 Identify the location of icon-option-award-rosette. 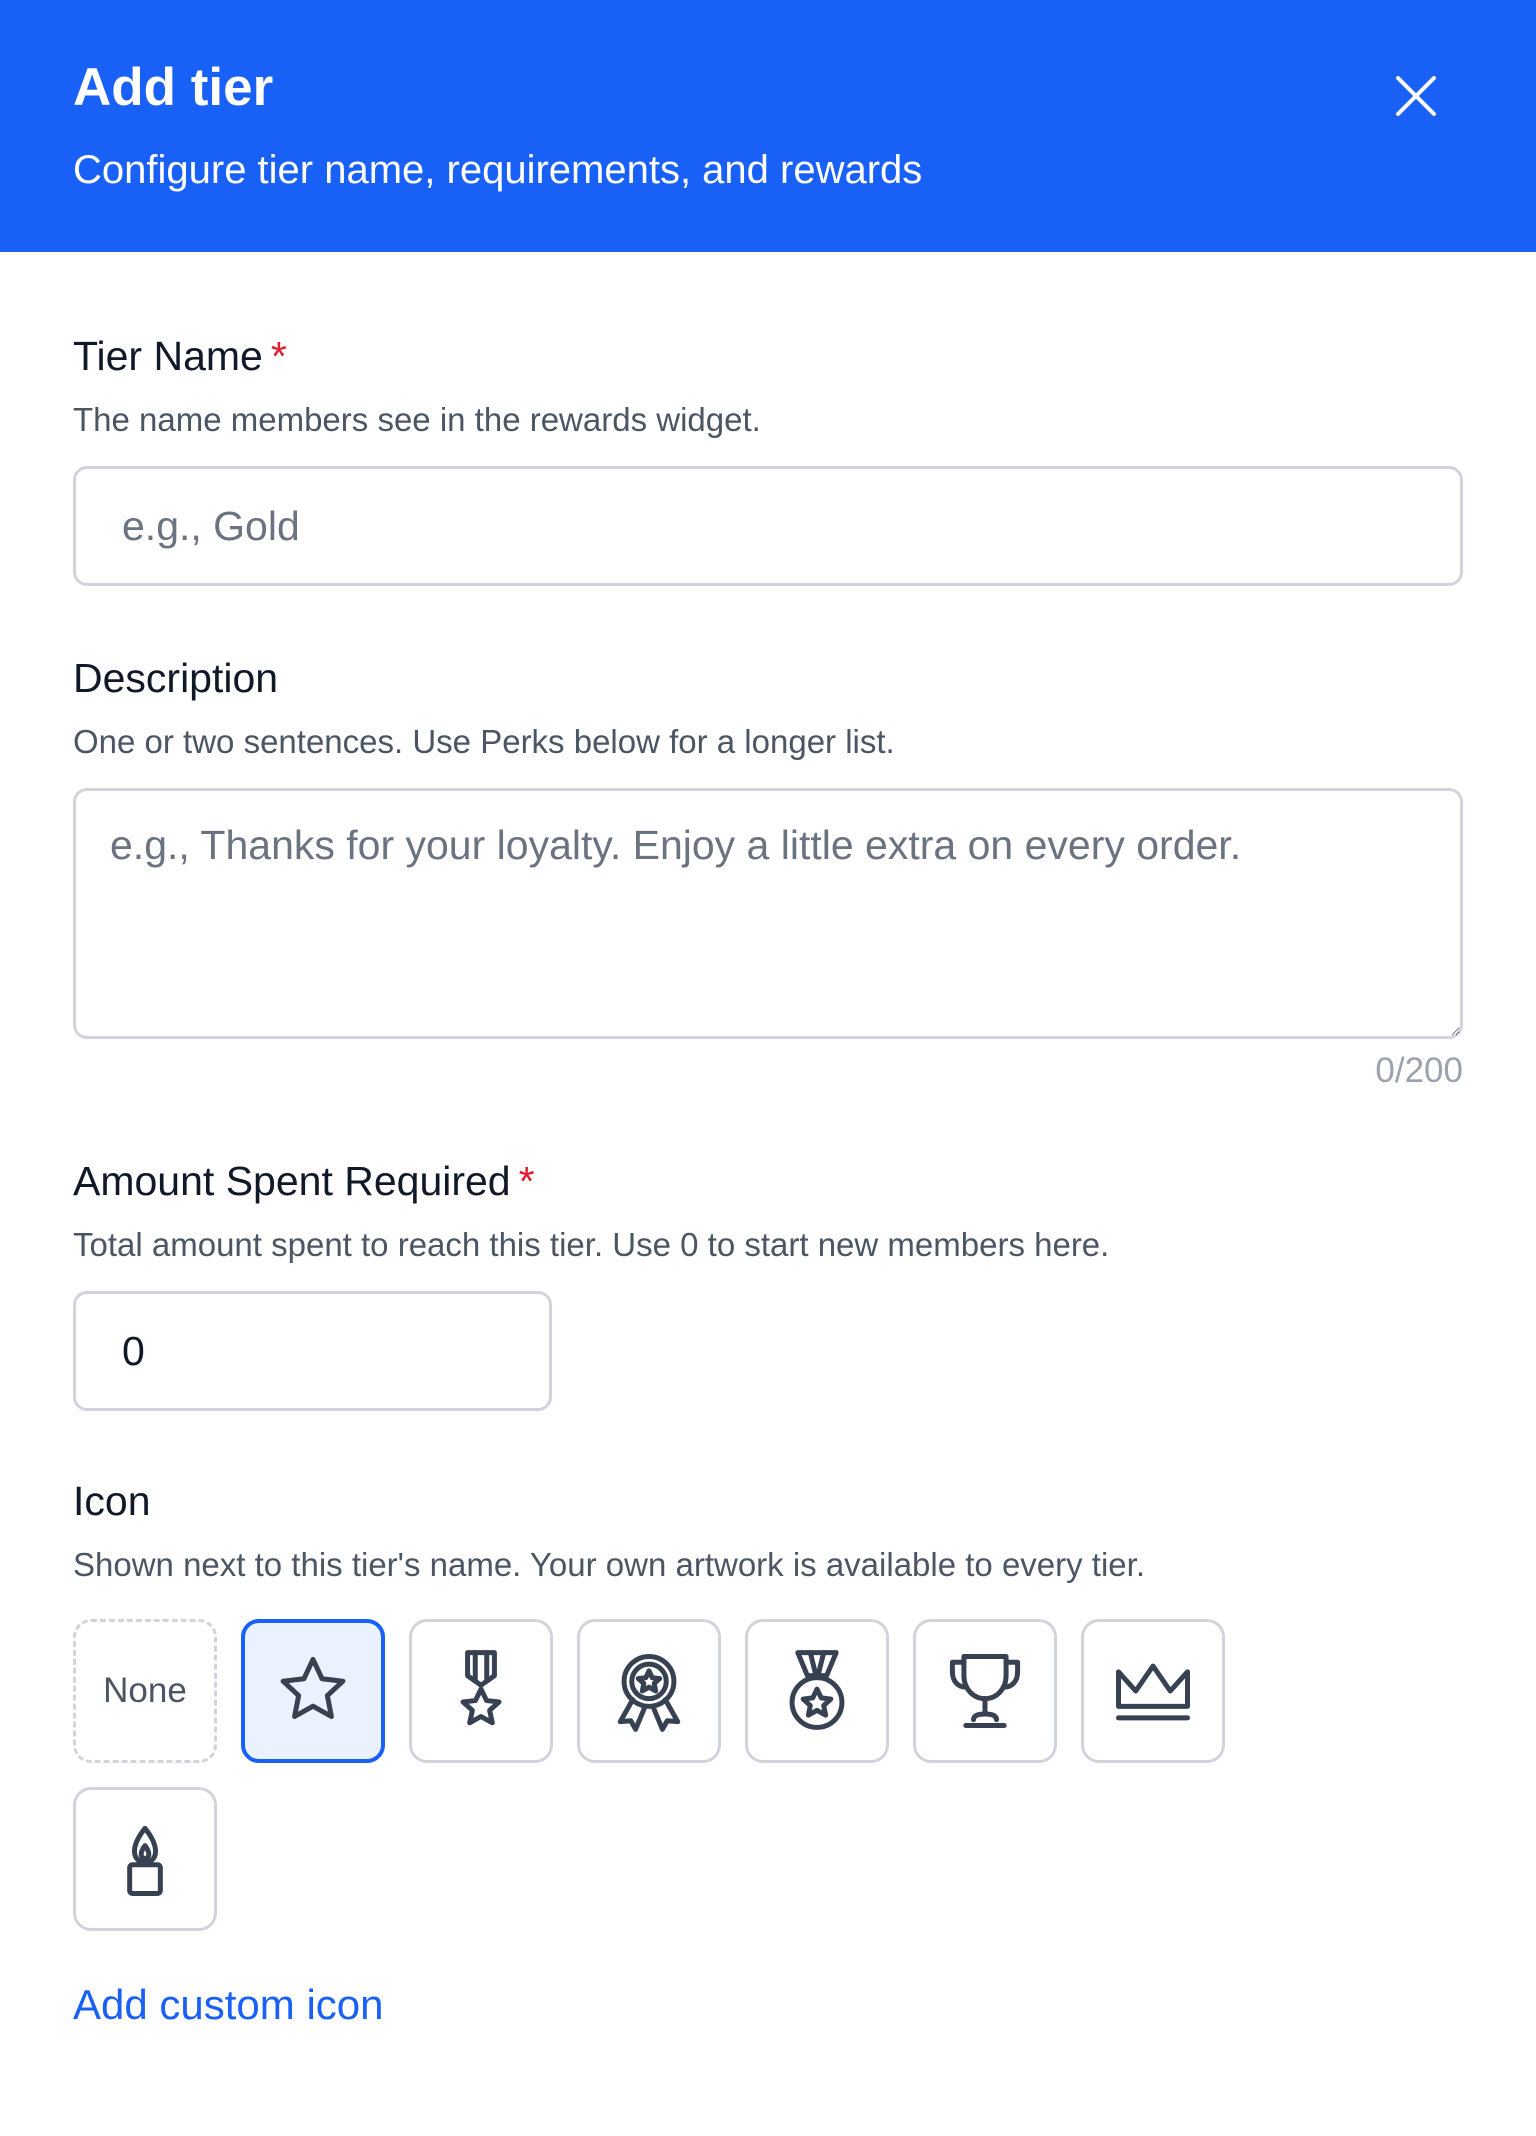
(649, 1691).